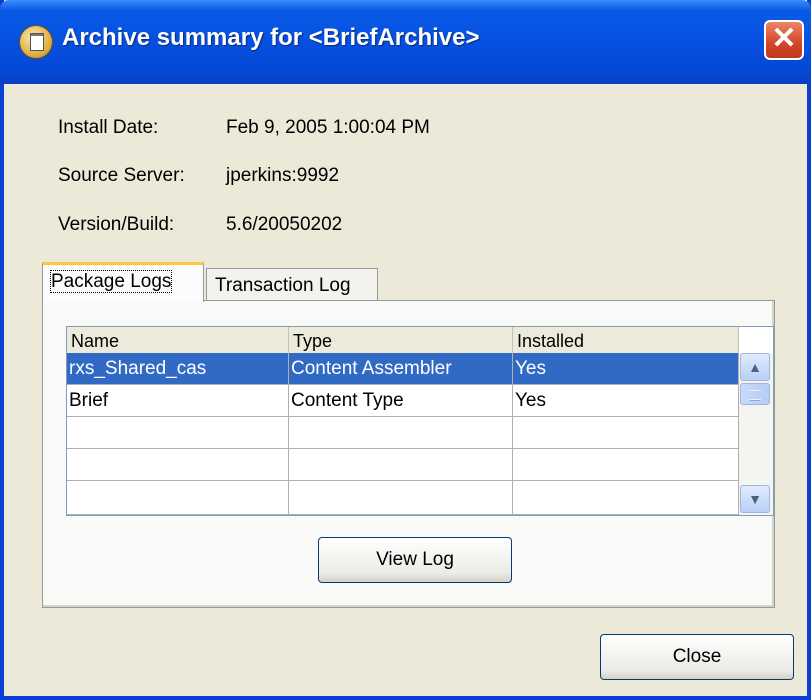  What do you see at coordinates (178, 340) in the screenshot?
I see `column-header-name: Name` at bounding box center [178, 340].